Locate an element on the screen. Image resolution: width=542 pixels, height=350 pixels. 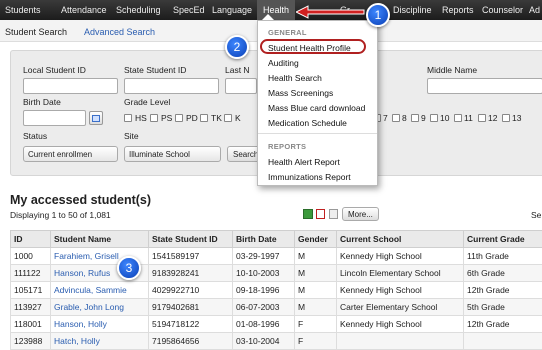
student-name-link: Advincula, Sammie is located at coordinates (100, 290).